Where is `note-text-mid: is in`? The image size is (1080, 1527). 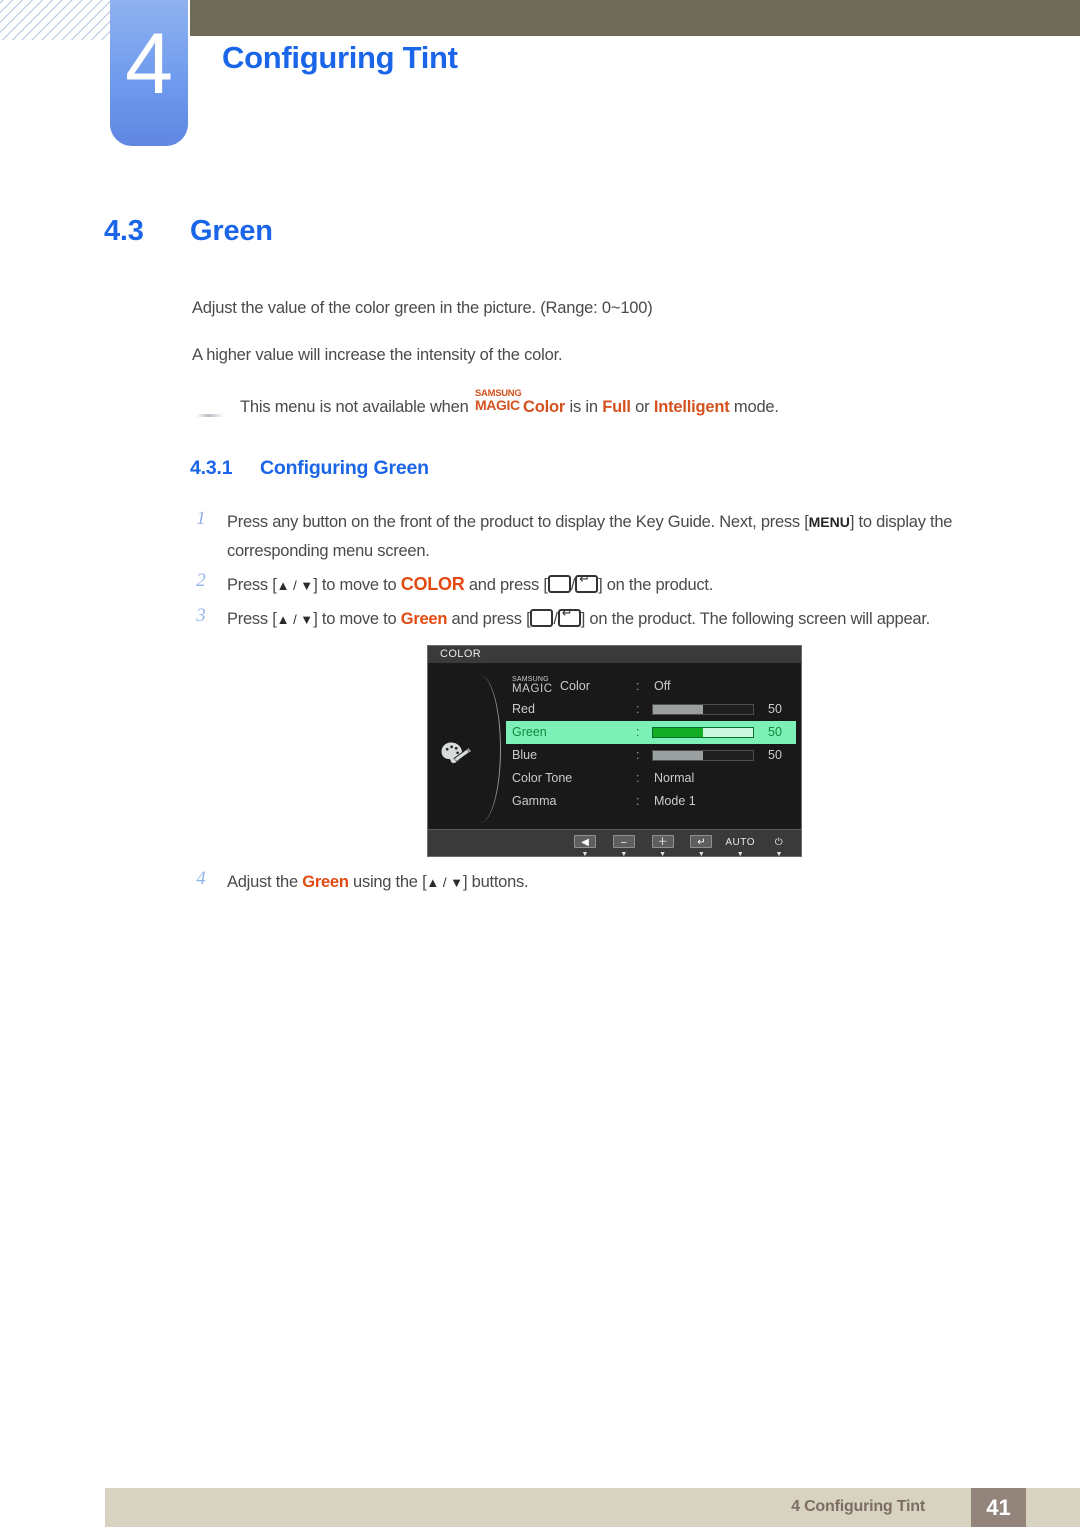
note-text-mid: is in is located at coordinates (583, 407).